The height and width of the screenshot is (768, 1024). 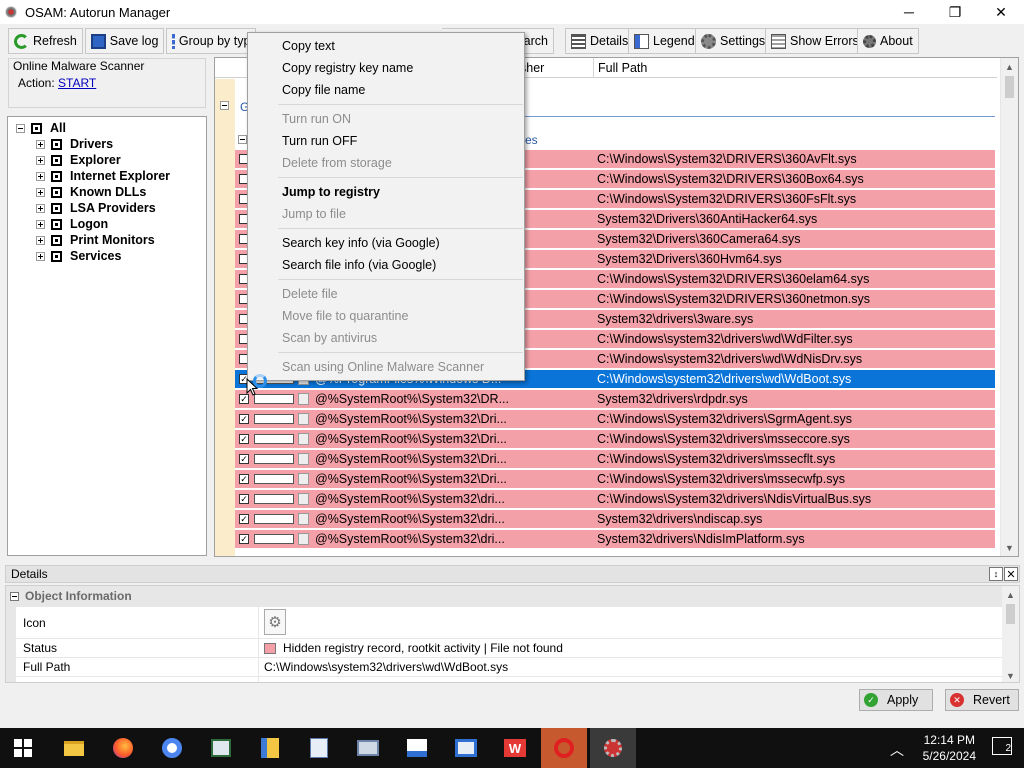 What do you see at coordinates (347, 68) in the screenshot?
I see `menu-item-copy-registry-key-name: Copy registry key name` at bounding box center [347, 68].